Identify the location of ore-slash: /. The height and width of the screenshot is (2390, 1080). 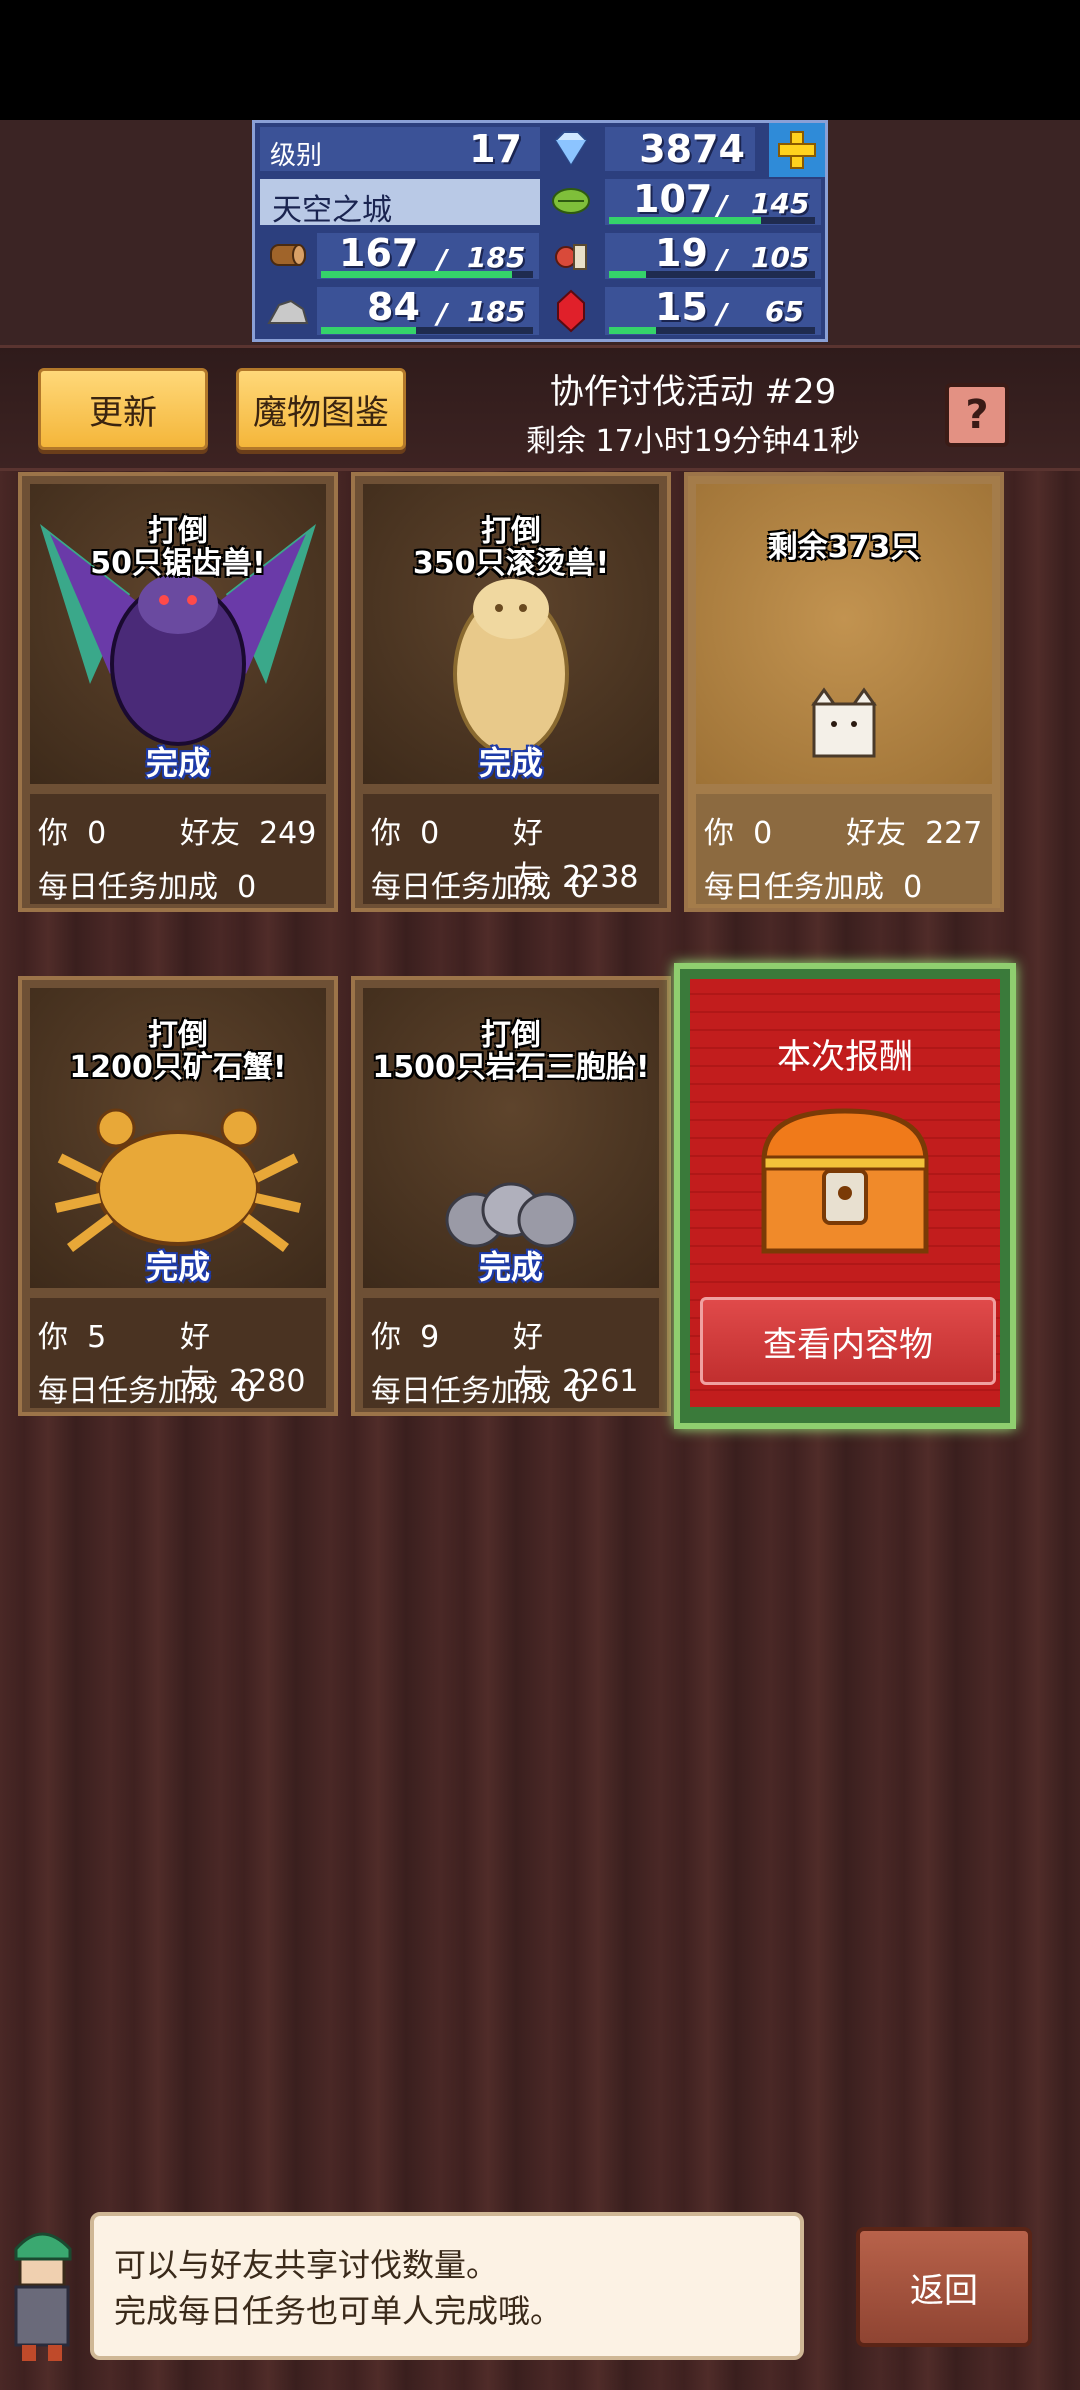
(442, 313).